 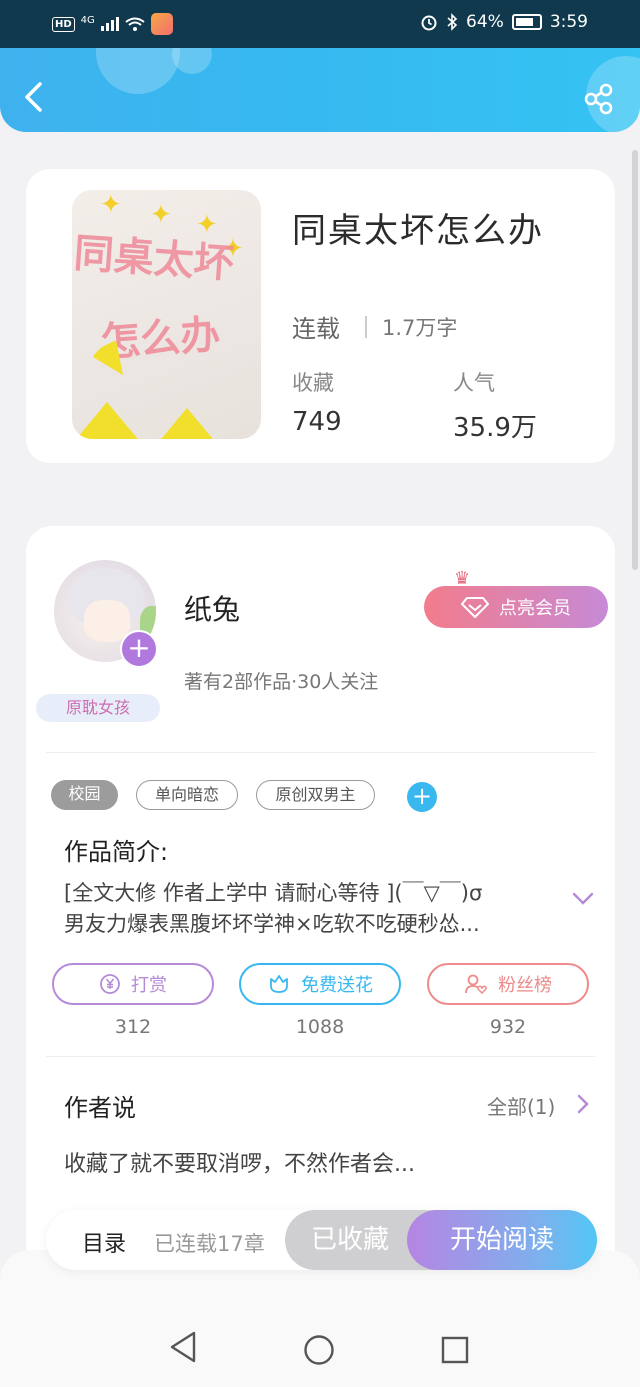 I want to click on person-heart-icon, so click(x=476, y=984).